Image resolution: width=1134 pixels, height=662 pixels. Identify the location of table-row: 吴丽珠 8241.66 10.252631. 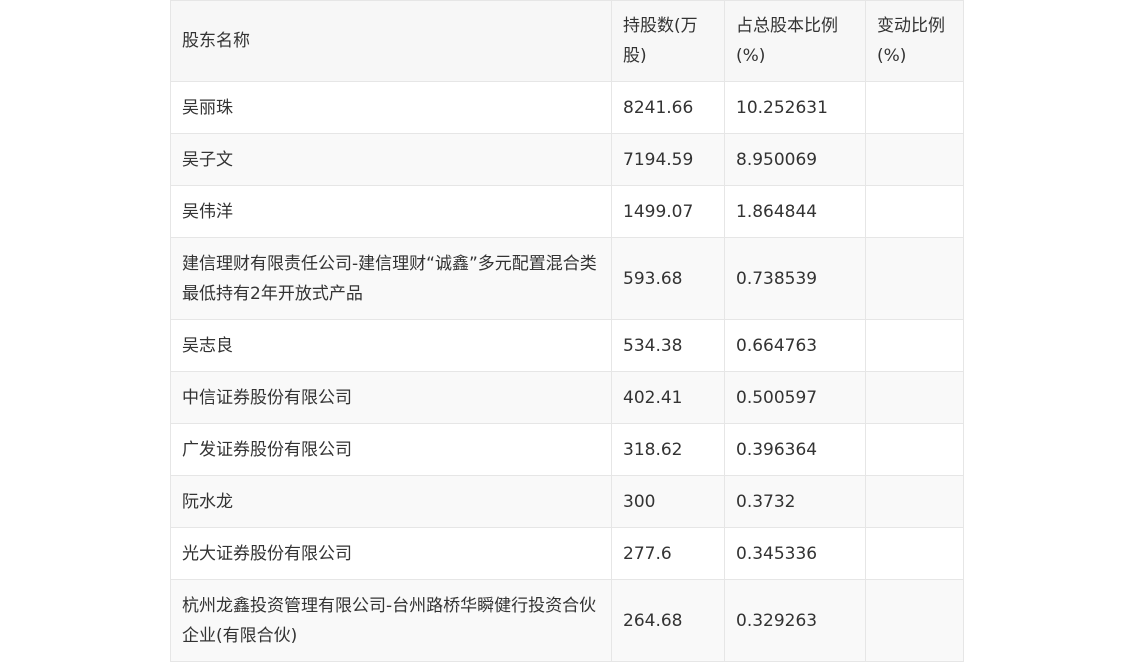
(567, 107).